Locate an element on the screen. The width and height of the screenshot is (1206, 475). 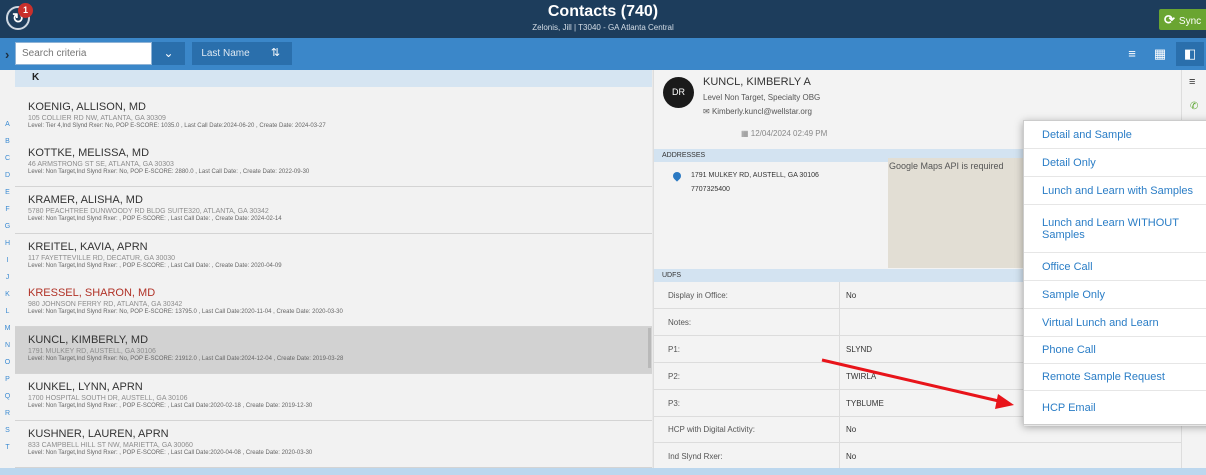
sort-icon: ⇅ is located at coordinates (275, 53).